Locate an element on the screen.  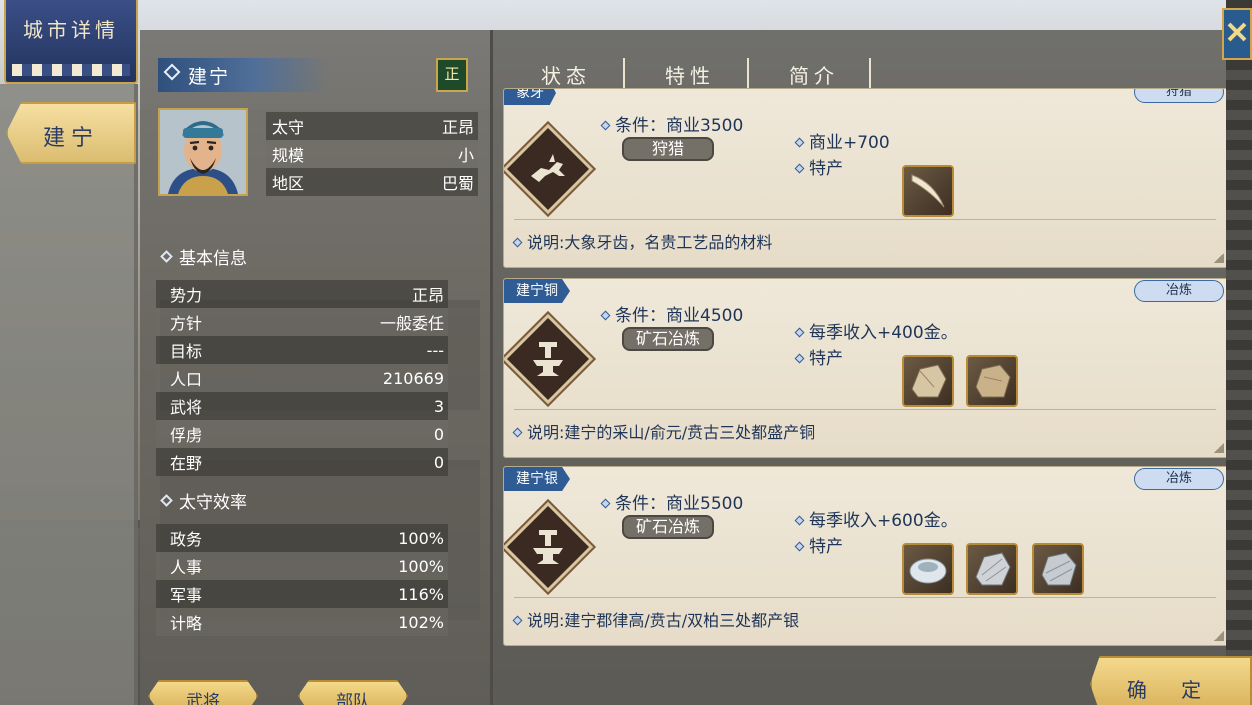
description-text: 说明:建宁的采山/俞元/贲古三处都盛产铜 is located at coordinates (671, 432).